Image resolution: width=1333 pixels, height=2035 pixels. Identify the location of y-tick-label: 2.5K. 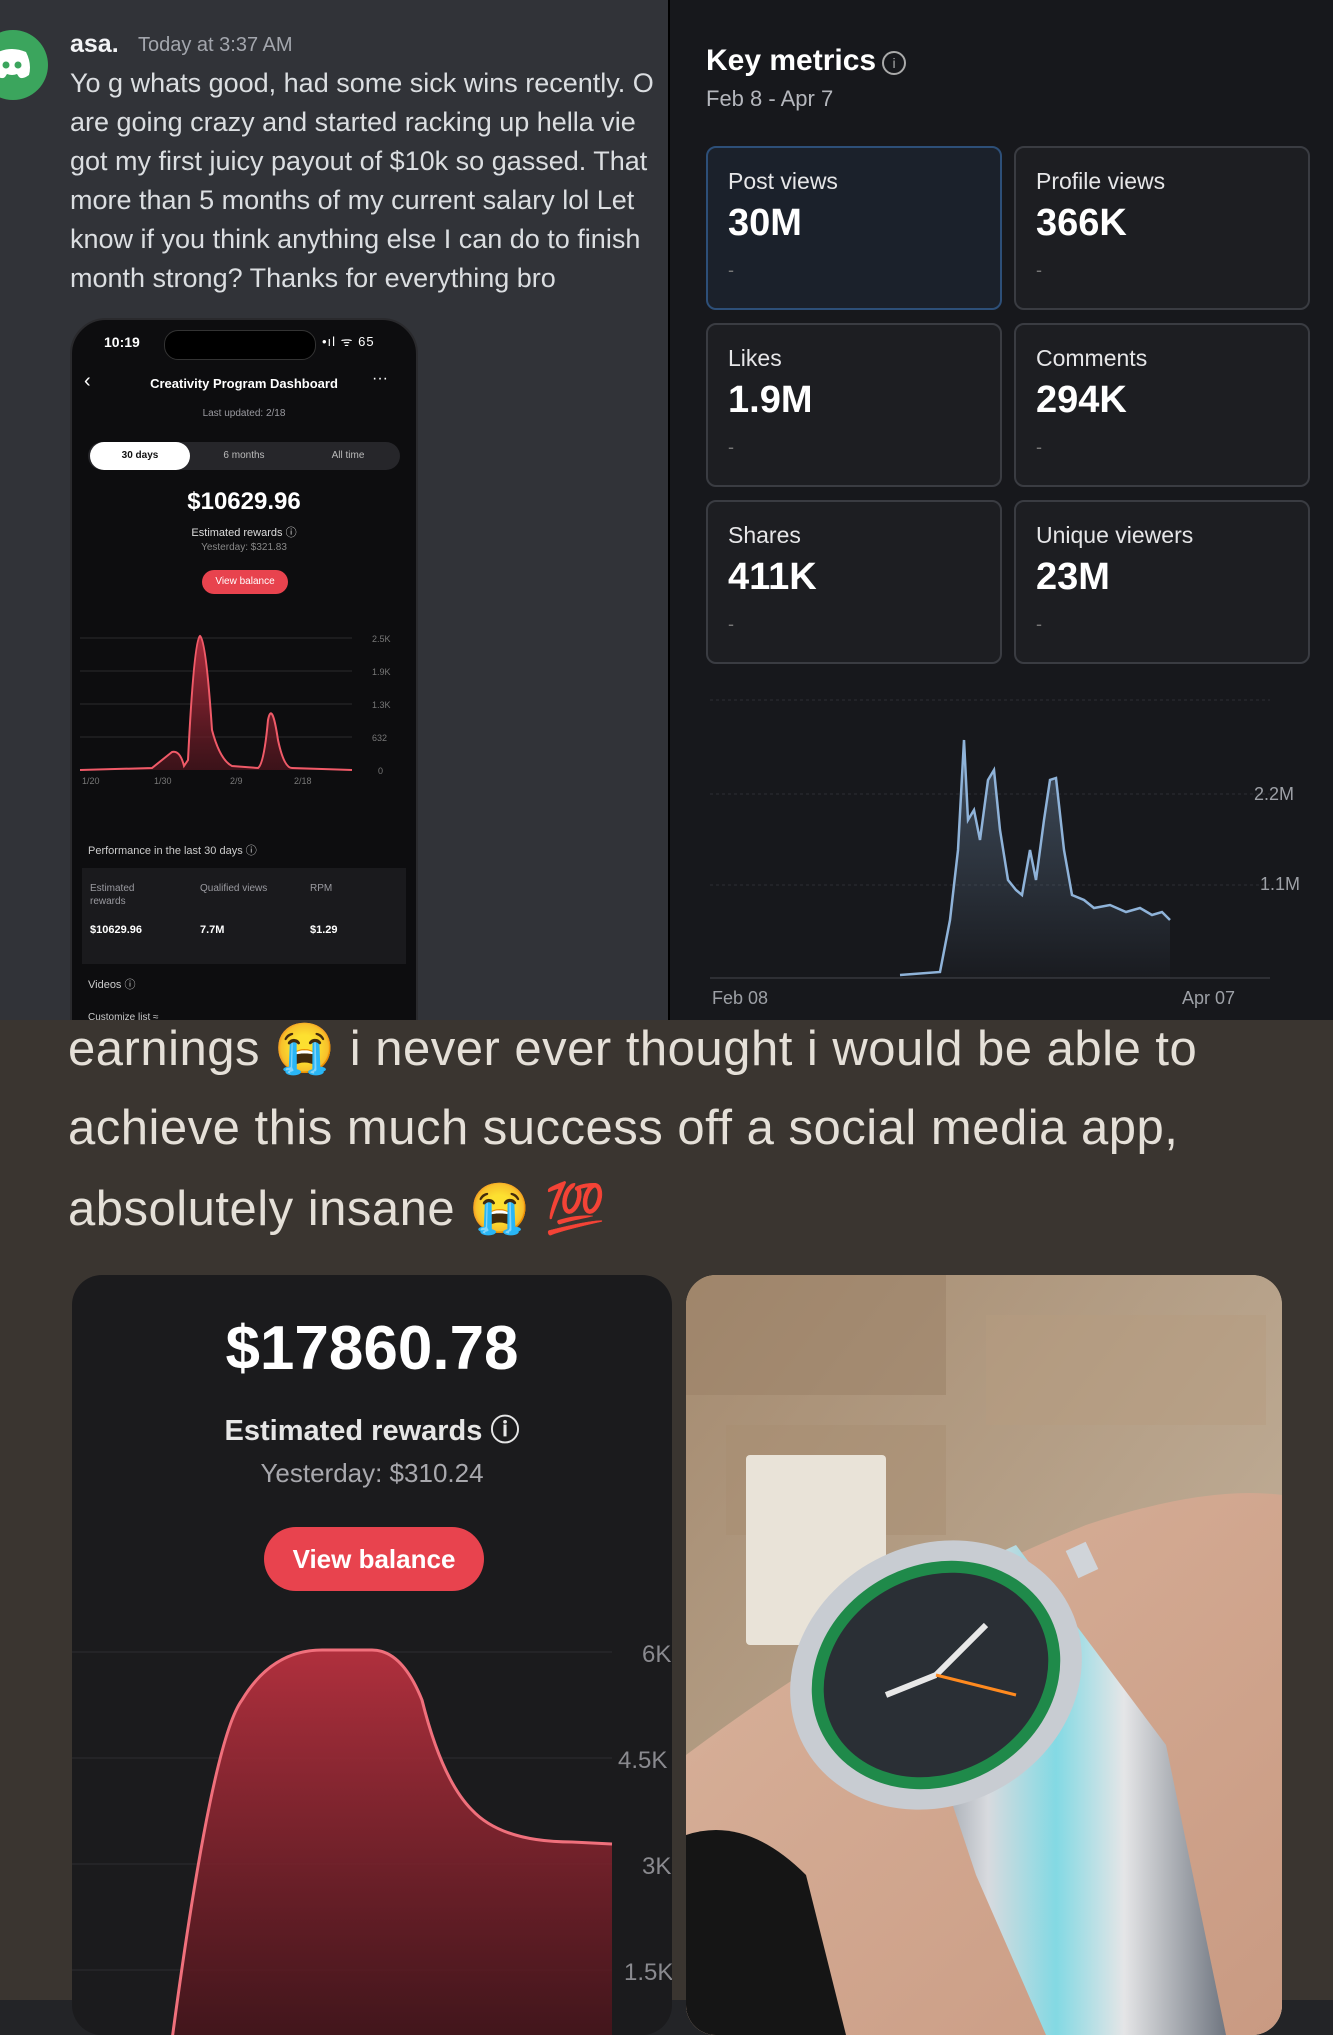
(381, 639).